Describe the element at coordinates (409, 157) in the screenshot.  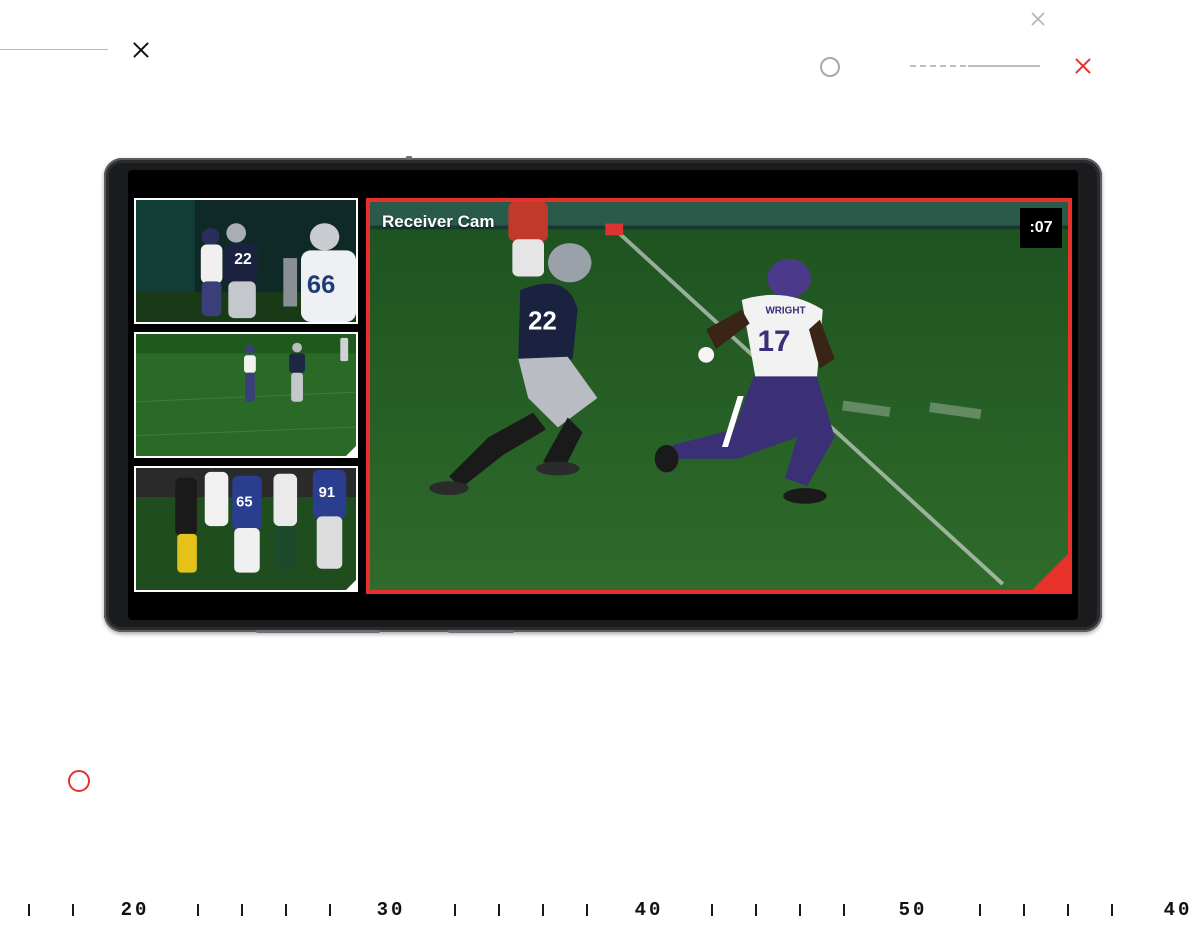
I see `phone-button-top` at that location.